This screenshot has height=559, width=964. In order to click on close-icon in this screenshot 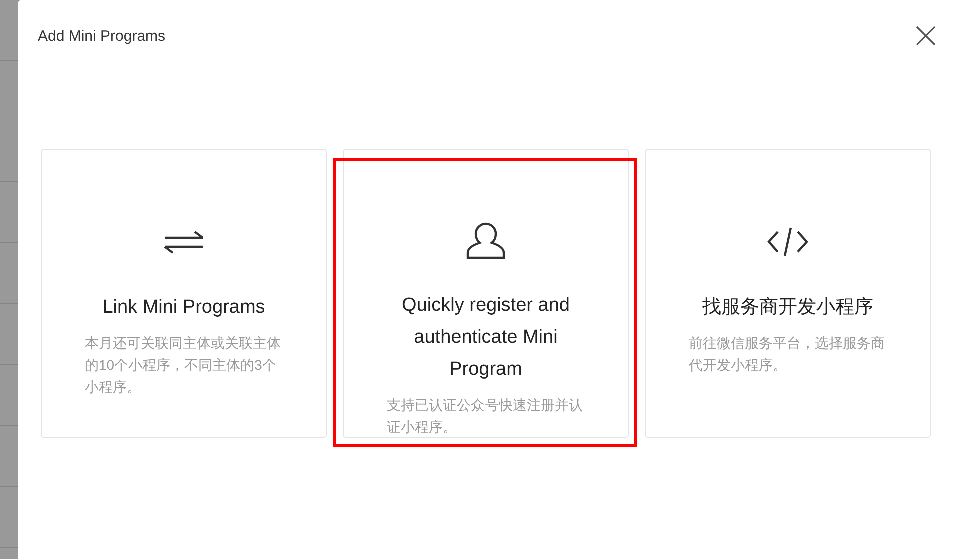, I will do `click(926, 36)`.